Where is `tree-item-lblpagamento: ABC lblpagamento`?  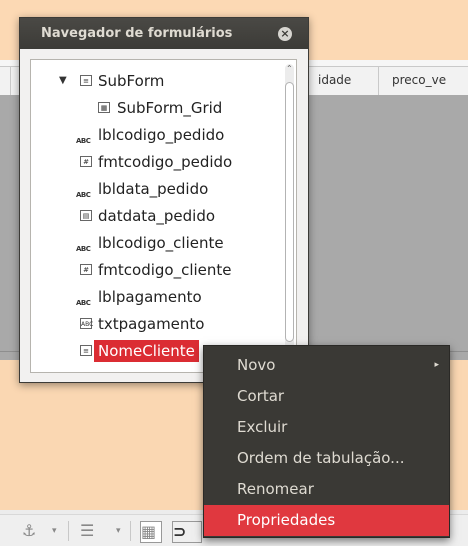 tree-item-lblpagamento: ABC lblpagamento is located at coordinates (156, 297).